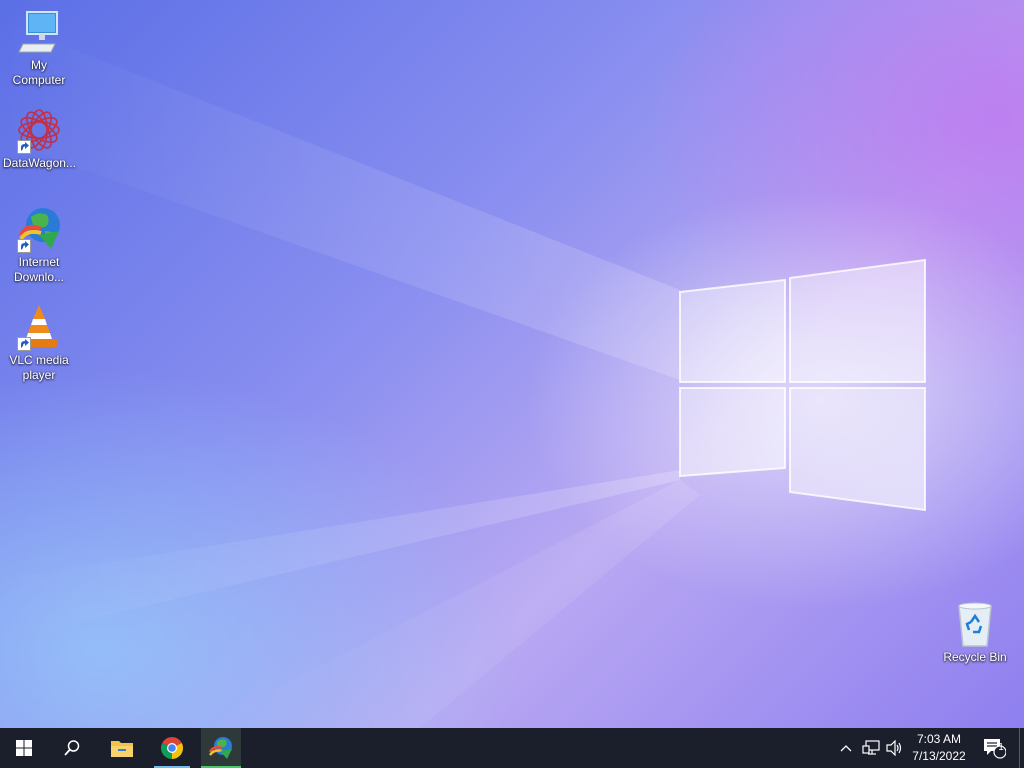  Describe the element at coordinates (939, 756) in the screenshot. I see `clock-date: 7/13/2022` at that location.